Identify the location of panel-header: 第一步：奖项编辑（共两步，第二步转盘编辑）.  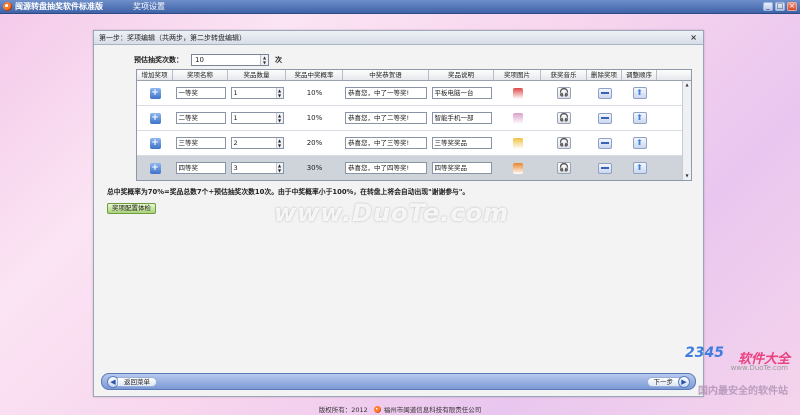
(398, 38).